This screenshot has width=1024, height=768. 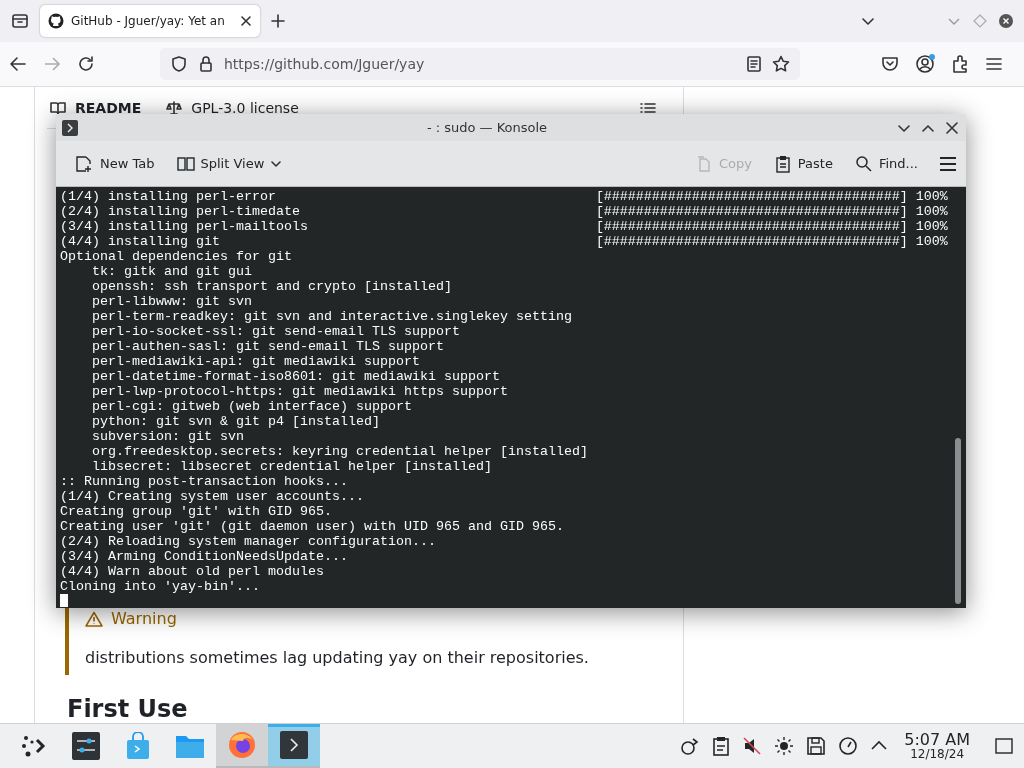 I want to click on show-desktop-icon, so click(x=1004, y=746).